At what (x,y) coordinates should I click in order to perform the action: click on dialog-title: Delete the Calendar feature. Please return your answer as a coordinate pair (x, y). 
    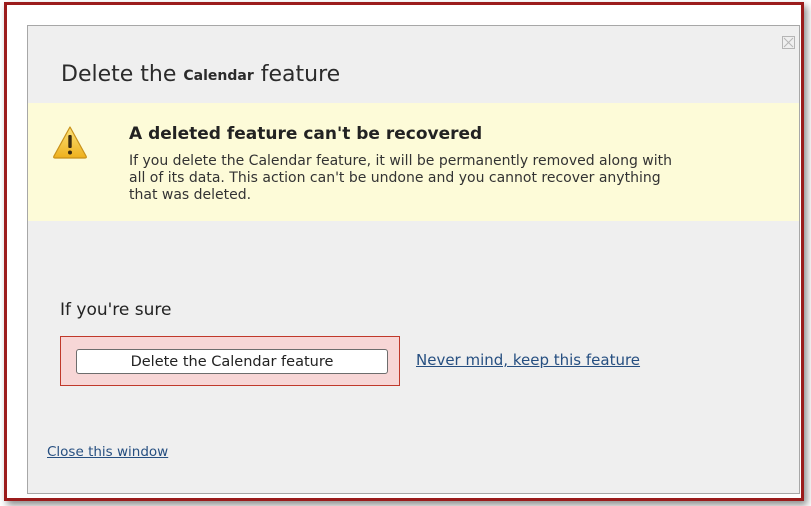
    Looking at the image, I should click on (200, 74).